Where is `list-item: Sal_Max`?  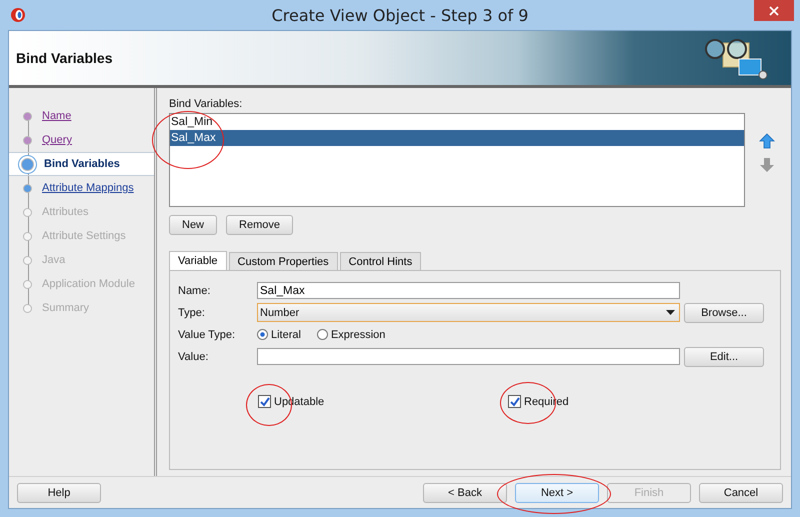
list-item: Sal_Max is located at coordinates (457, 138).